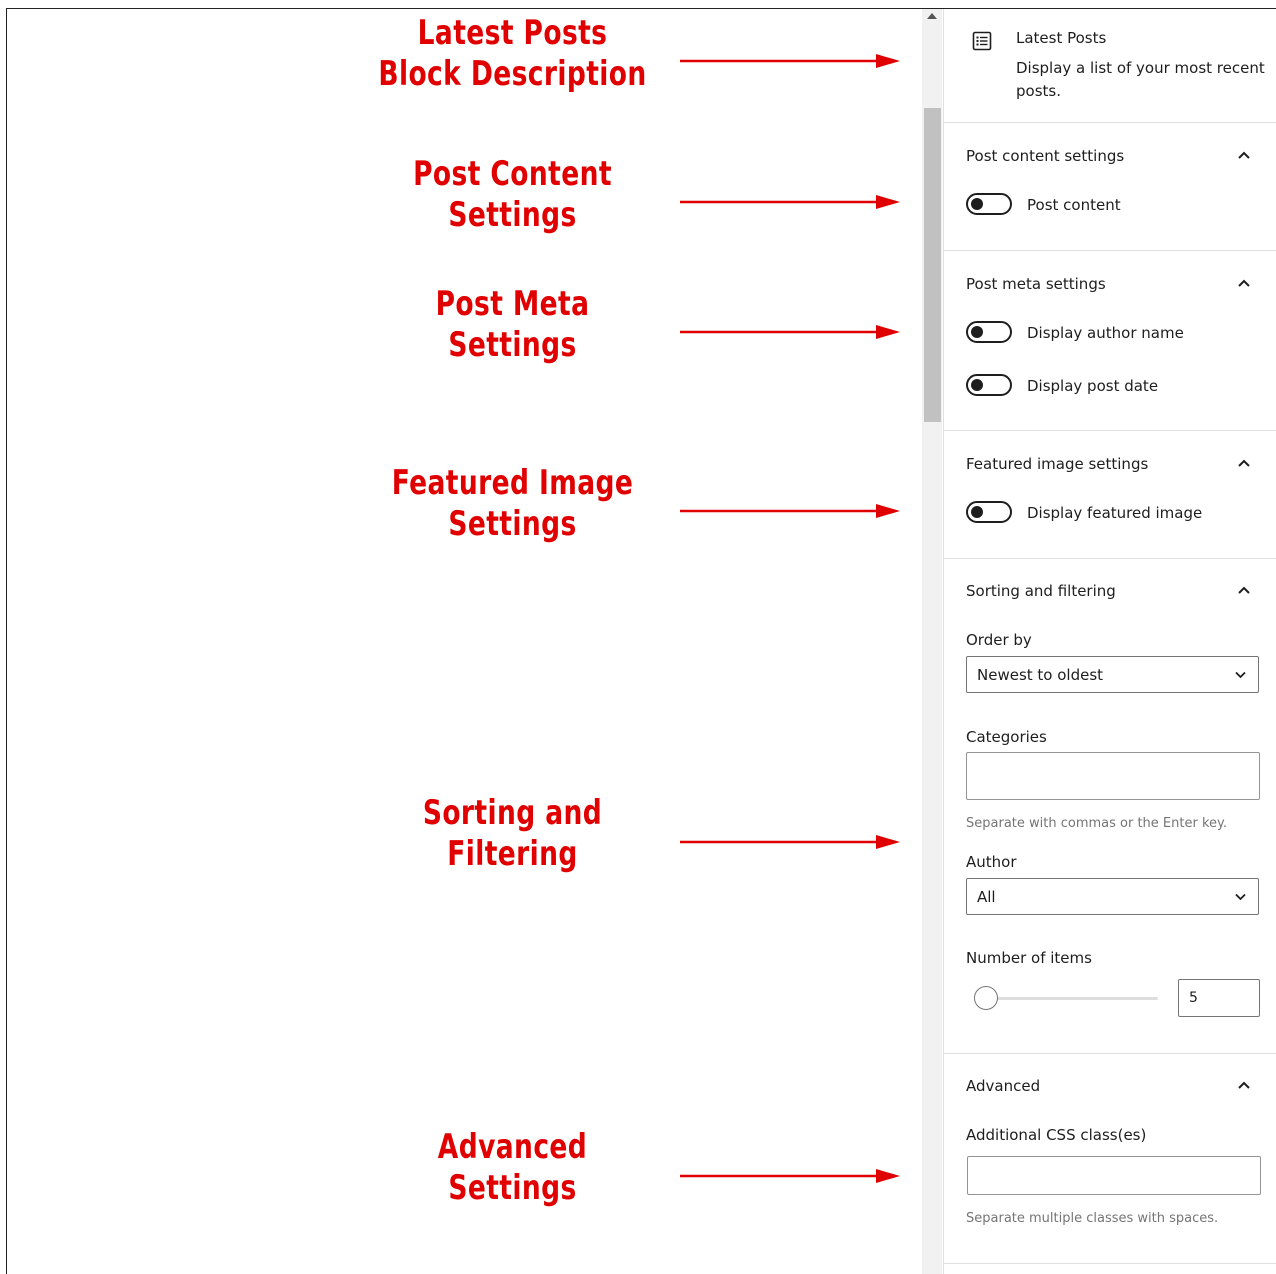 The height and width of the screenshot is (1274, 1276). I want to click on order-by-label: Order by, so click(999, 640).